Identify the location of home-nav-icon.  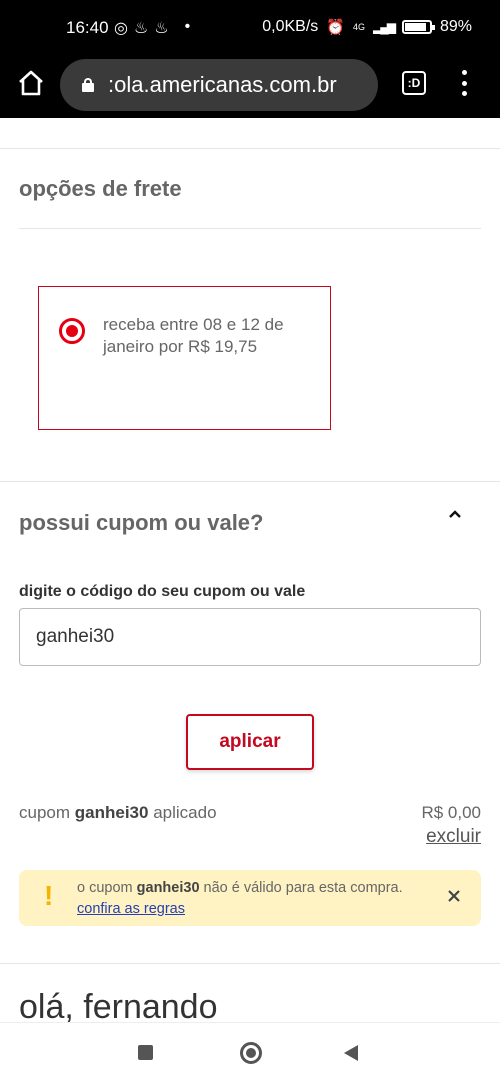
(251, 1053).